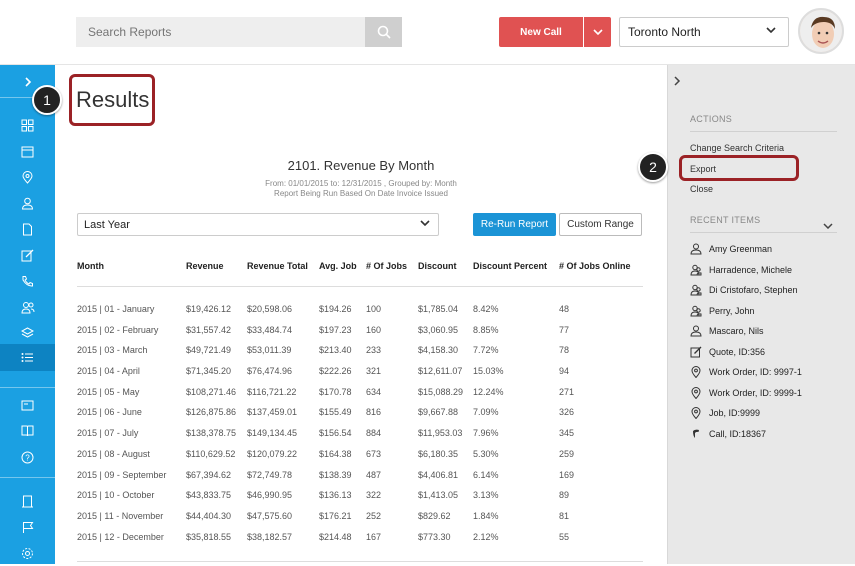  Describe the element at coordinates (27, 405) in the screenshot. I see `sidebar-item-cards` at that location.